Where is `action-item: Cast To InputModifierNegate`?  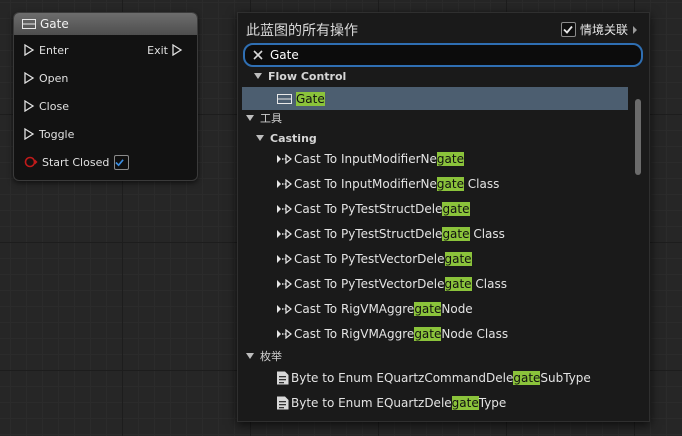
action-item: Cast To InputModifierNegate is located at coordinates (435, 158).